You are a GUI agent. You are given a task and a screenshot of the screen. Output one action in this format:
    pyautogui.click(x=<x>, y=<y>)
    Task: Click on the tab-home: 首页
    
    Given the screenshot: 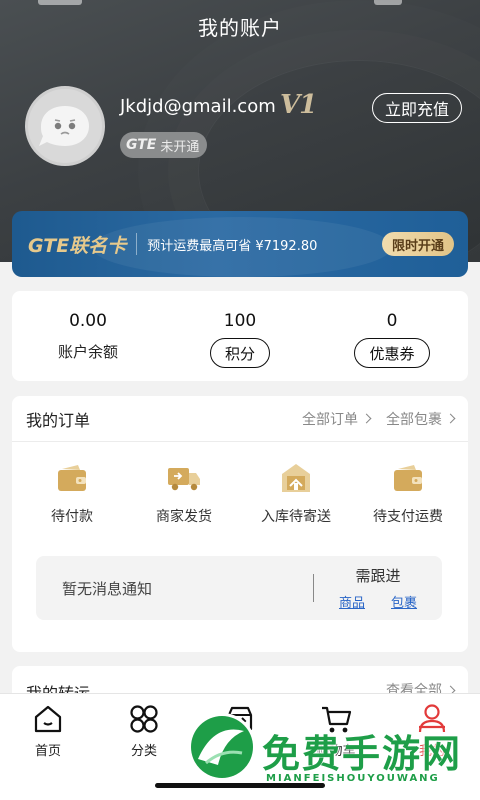 What is the action you would take?
    pyautogui.click(x=48, y=747)
    